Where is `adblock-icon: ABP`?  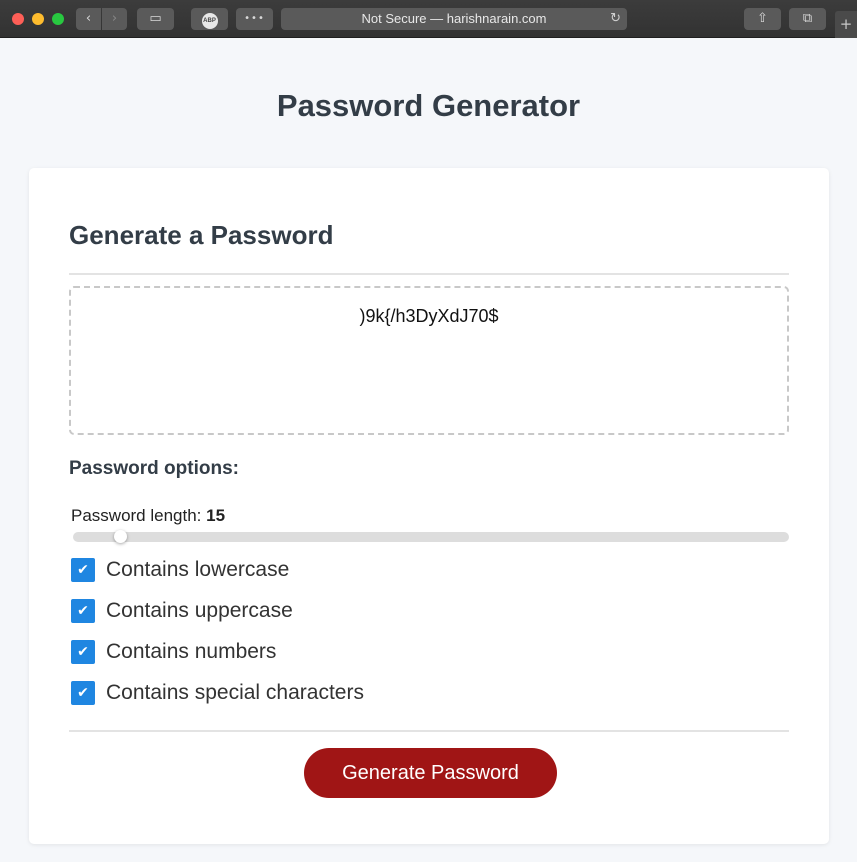 adblock-icon: ABP is located at coordinates (209, 21).